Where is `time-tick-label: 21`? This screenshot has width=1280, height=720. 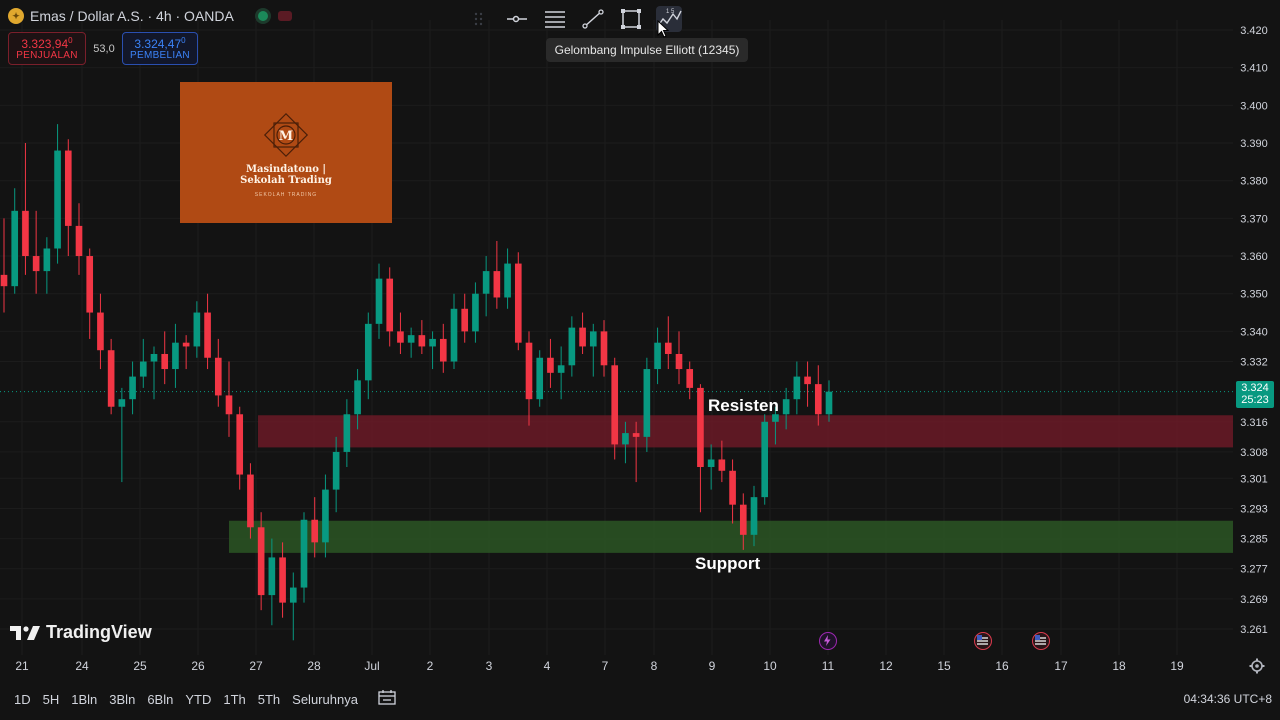
time-tick-label: 21 is located at coordinates (22, 666).